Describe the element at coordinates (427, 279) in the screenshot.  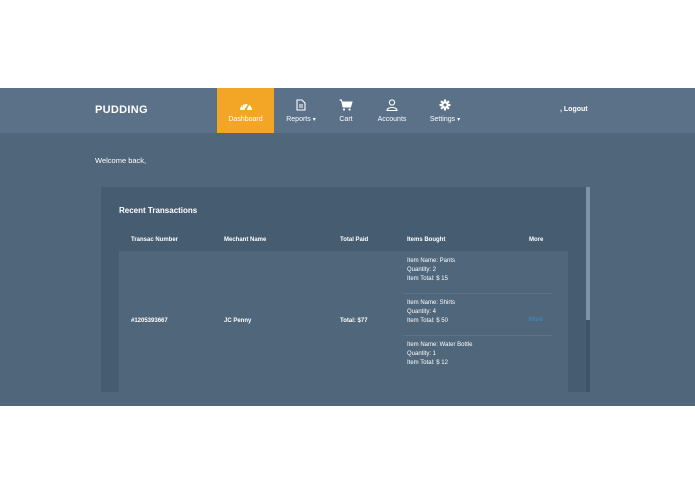
I see `item-total: Item Total: $ 15` at that location.